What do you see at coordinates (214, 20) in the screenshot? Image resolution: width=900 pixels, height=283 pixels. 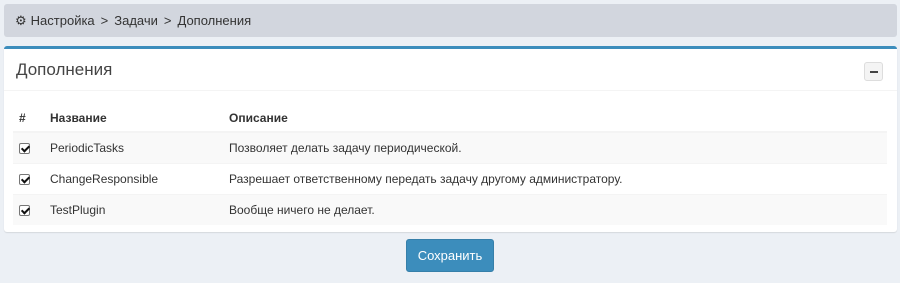 I see `breadcrumb-item-addons: Дополнения` at bounding box center [214, 20].